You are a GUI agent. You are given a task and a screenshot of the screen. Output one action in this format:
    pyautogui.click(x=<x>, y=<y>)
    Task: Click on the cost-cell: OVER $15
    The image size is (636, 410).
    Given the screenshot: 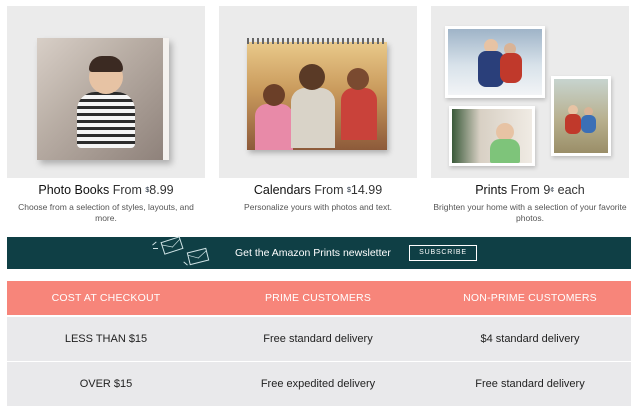 What is the action you would take?
    pyautogui.click(x=106, y=384)
    